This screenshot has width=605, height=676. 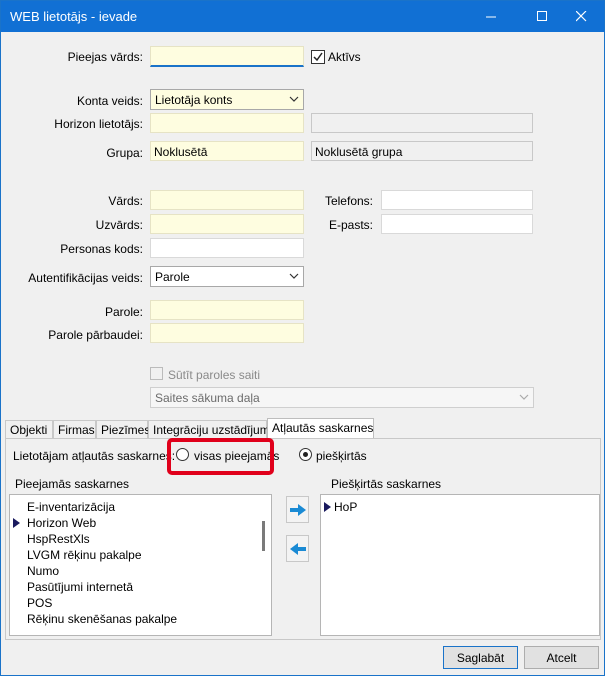 I want to click on group-name-field: Noklusētā grupa, so click(x=422, y=151).